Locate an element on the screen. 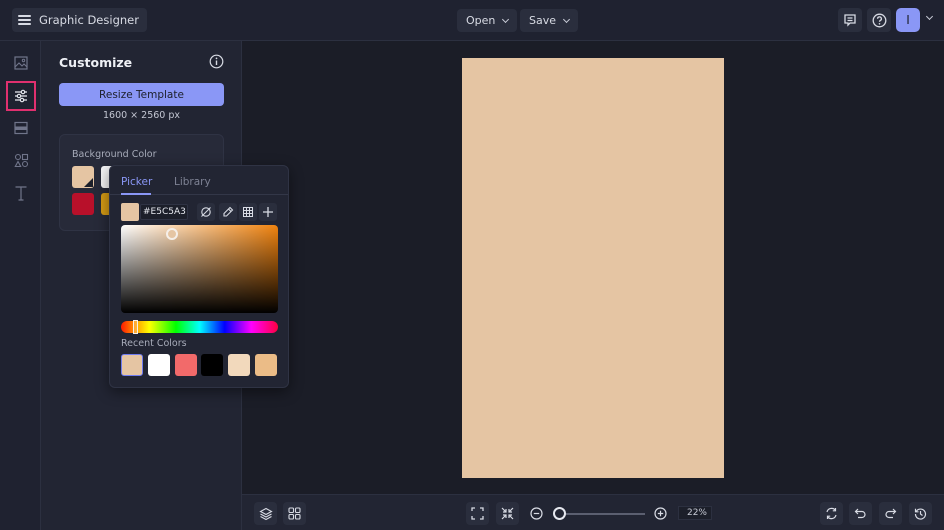 Image resolution: width=944 pixels, height=530 pixels. hue-slider-handle is located at coordinates (135, 327).